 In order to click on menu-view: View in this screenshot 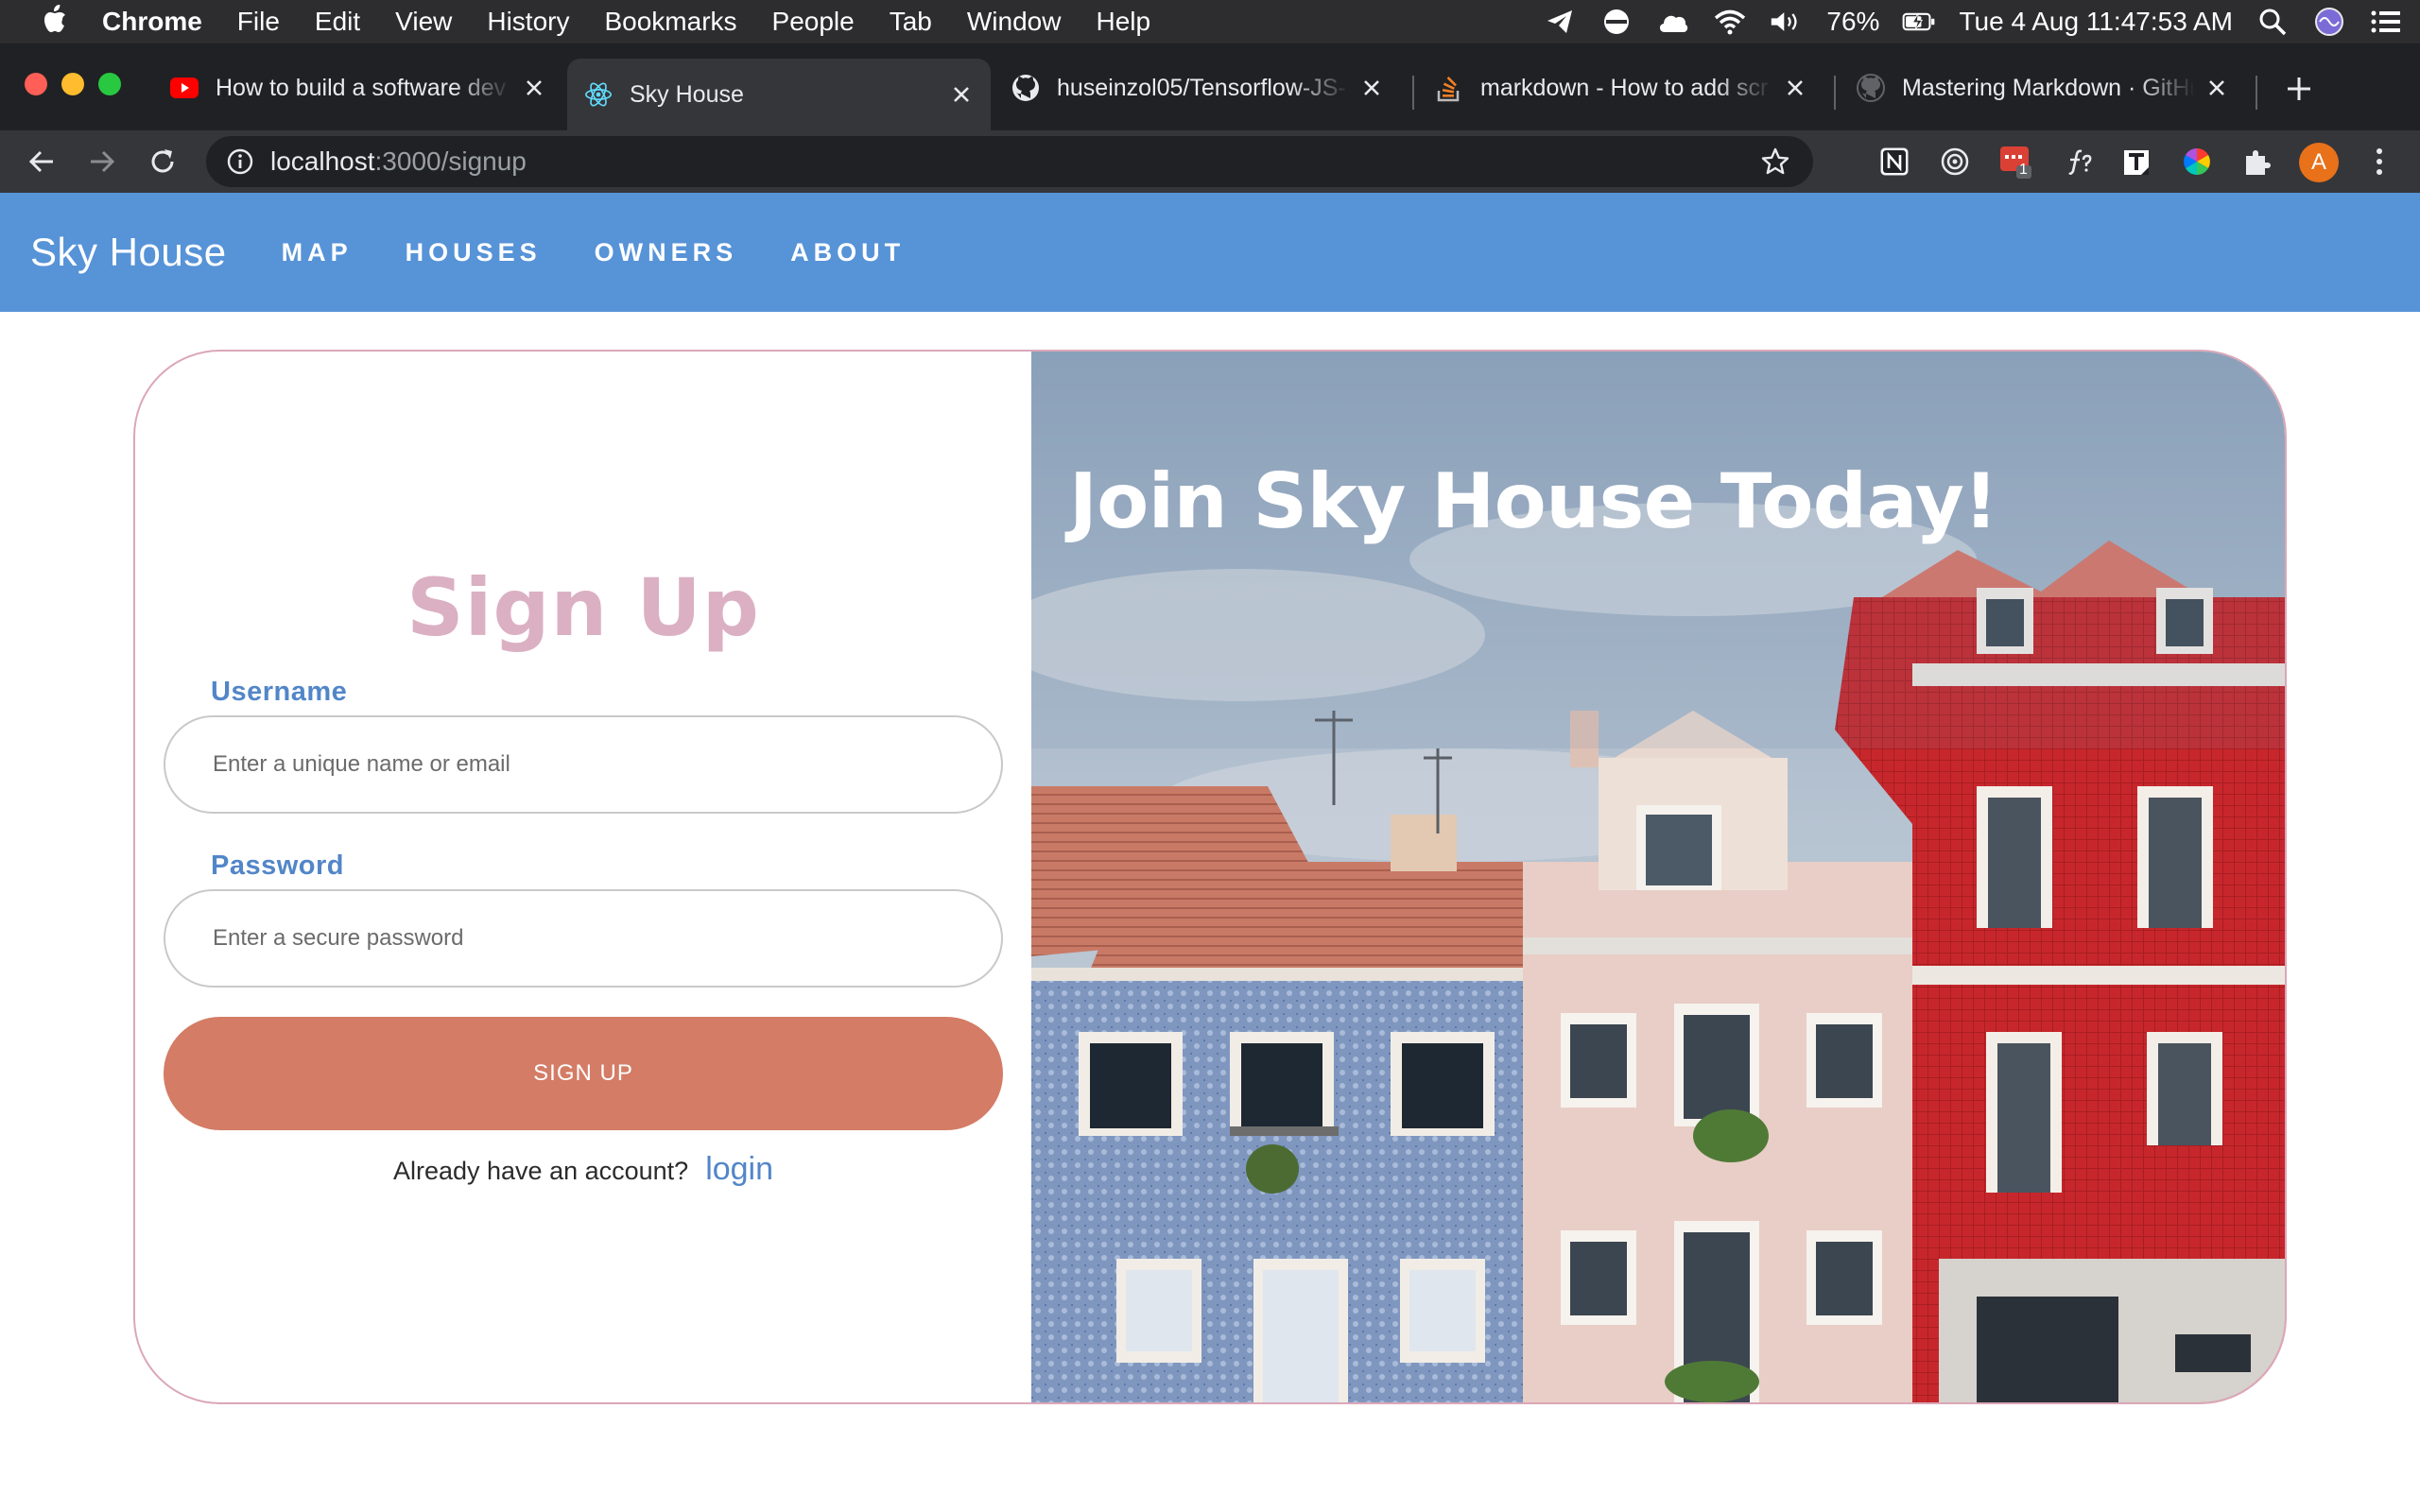, I will do `click(423, 22)`.